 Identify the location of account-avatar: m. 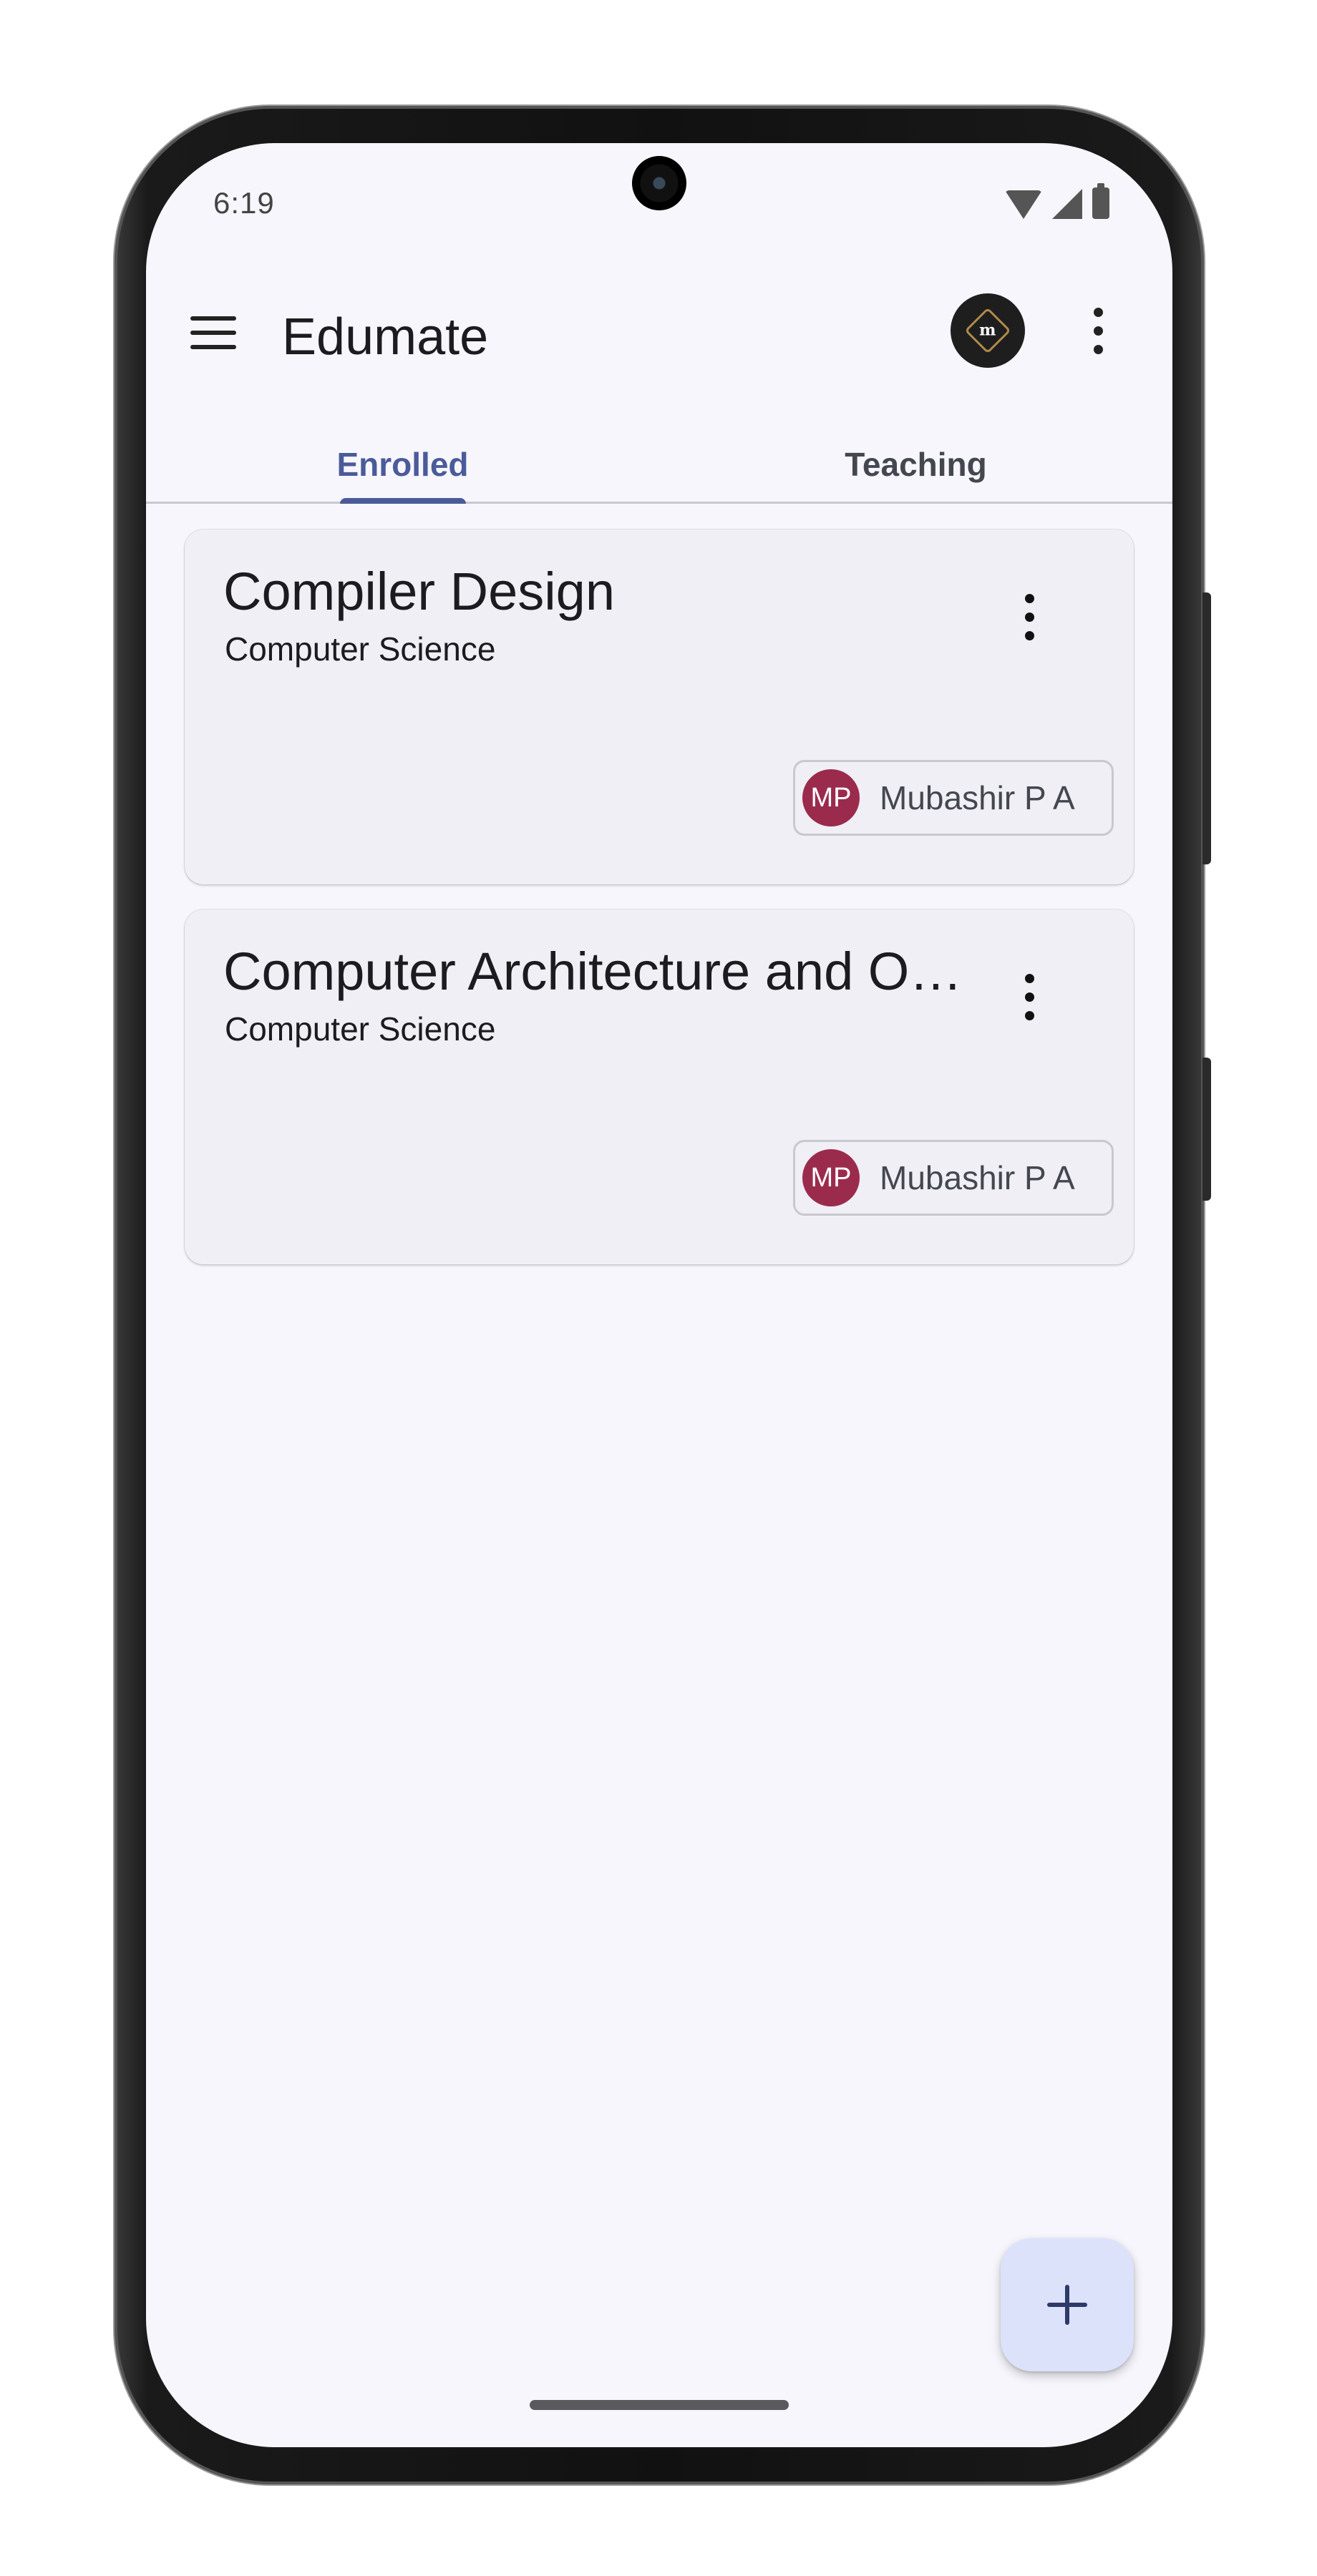
(988, 330).